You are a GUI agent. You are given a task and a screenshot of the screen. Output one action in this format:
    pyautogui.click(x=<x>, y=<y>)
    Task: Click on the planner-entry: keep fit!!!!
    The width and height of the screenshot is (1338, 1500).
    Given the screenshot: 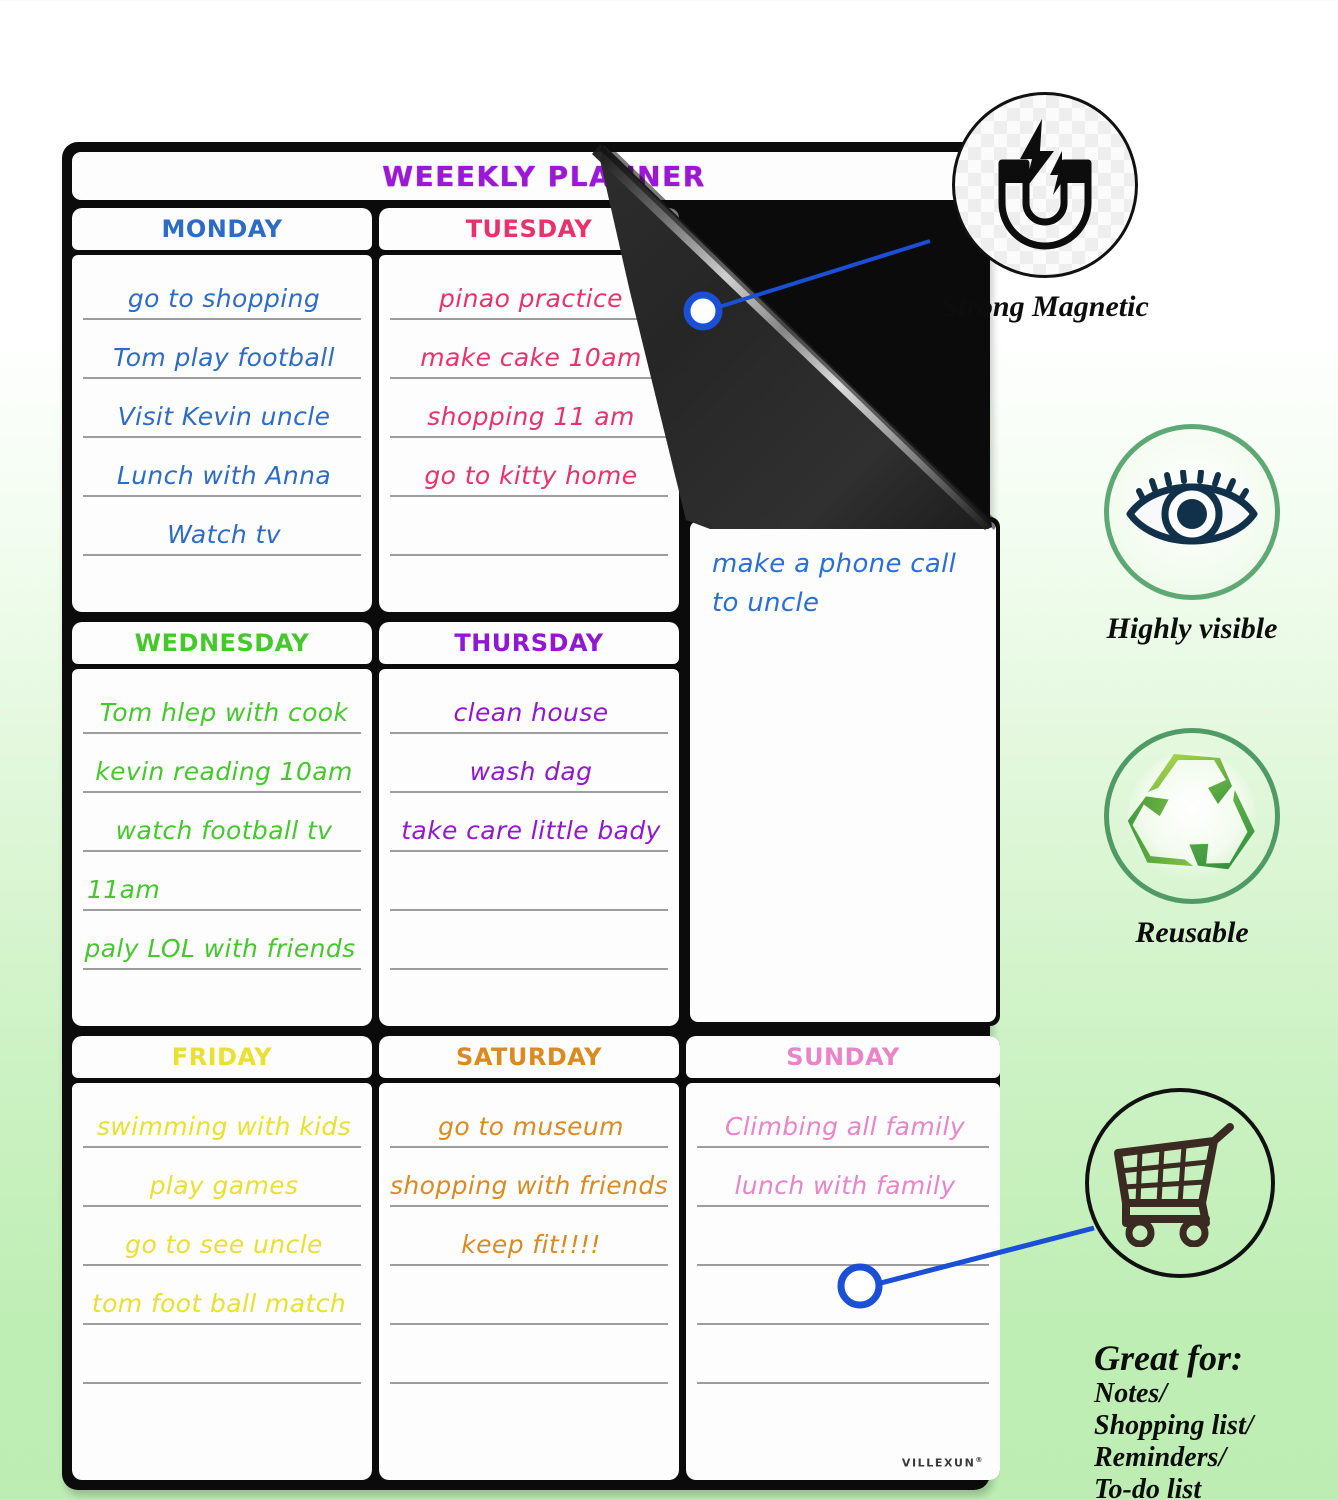 What is the action you would take?
    pyautogui.click(x=531, y=1244)
    